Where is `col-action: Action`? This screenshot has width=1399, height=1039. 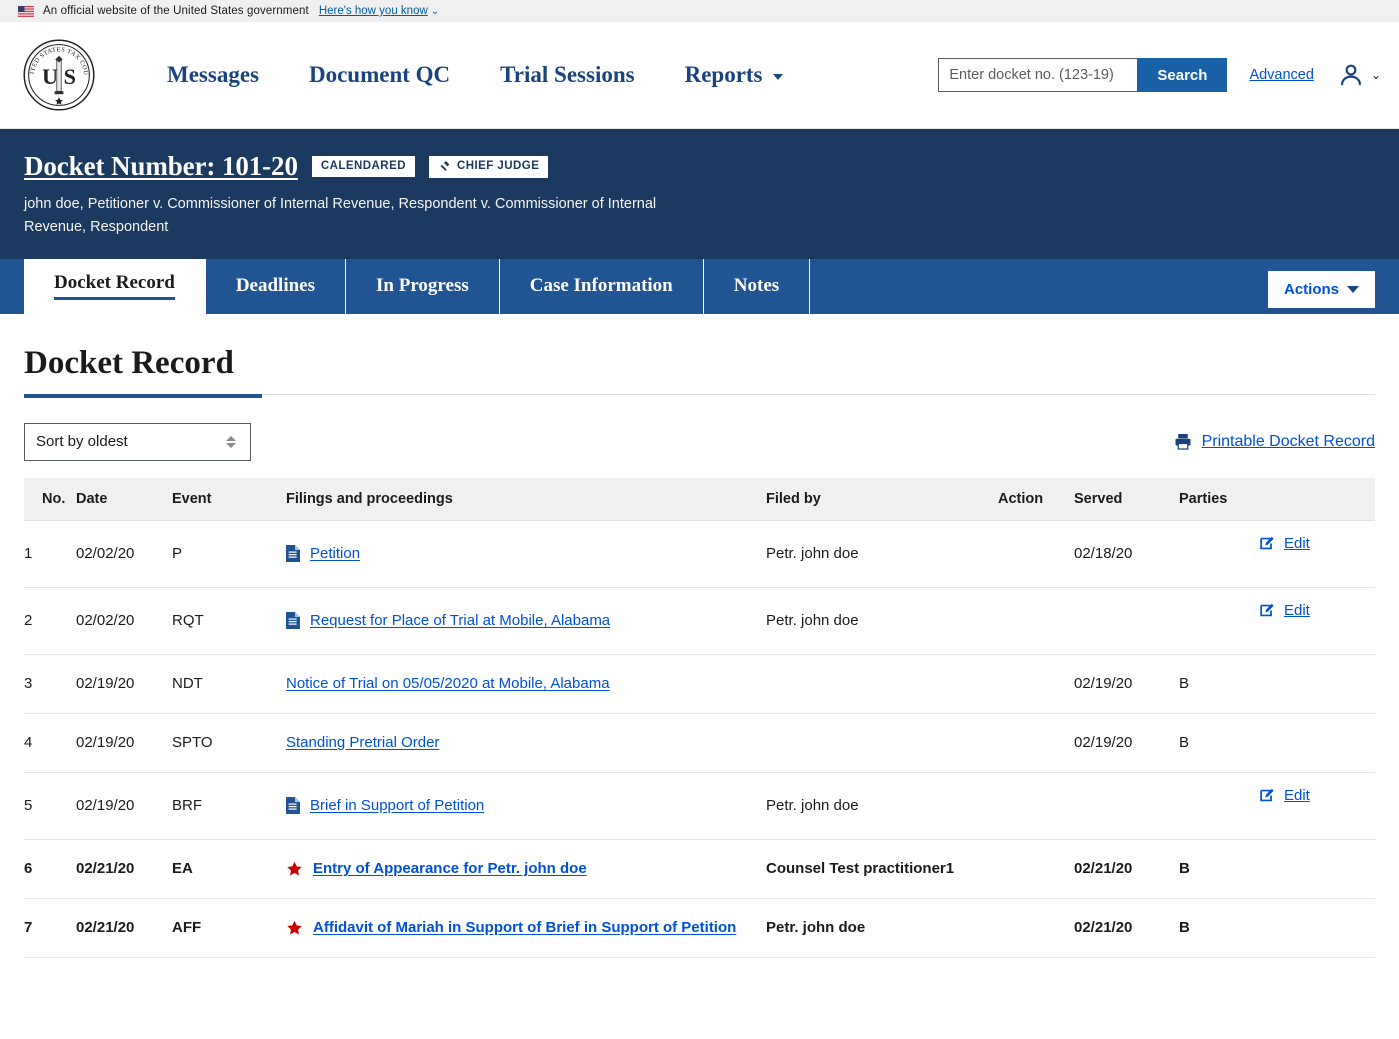
col-action: Action is located at coordinates (1036, 499).